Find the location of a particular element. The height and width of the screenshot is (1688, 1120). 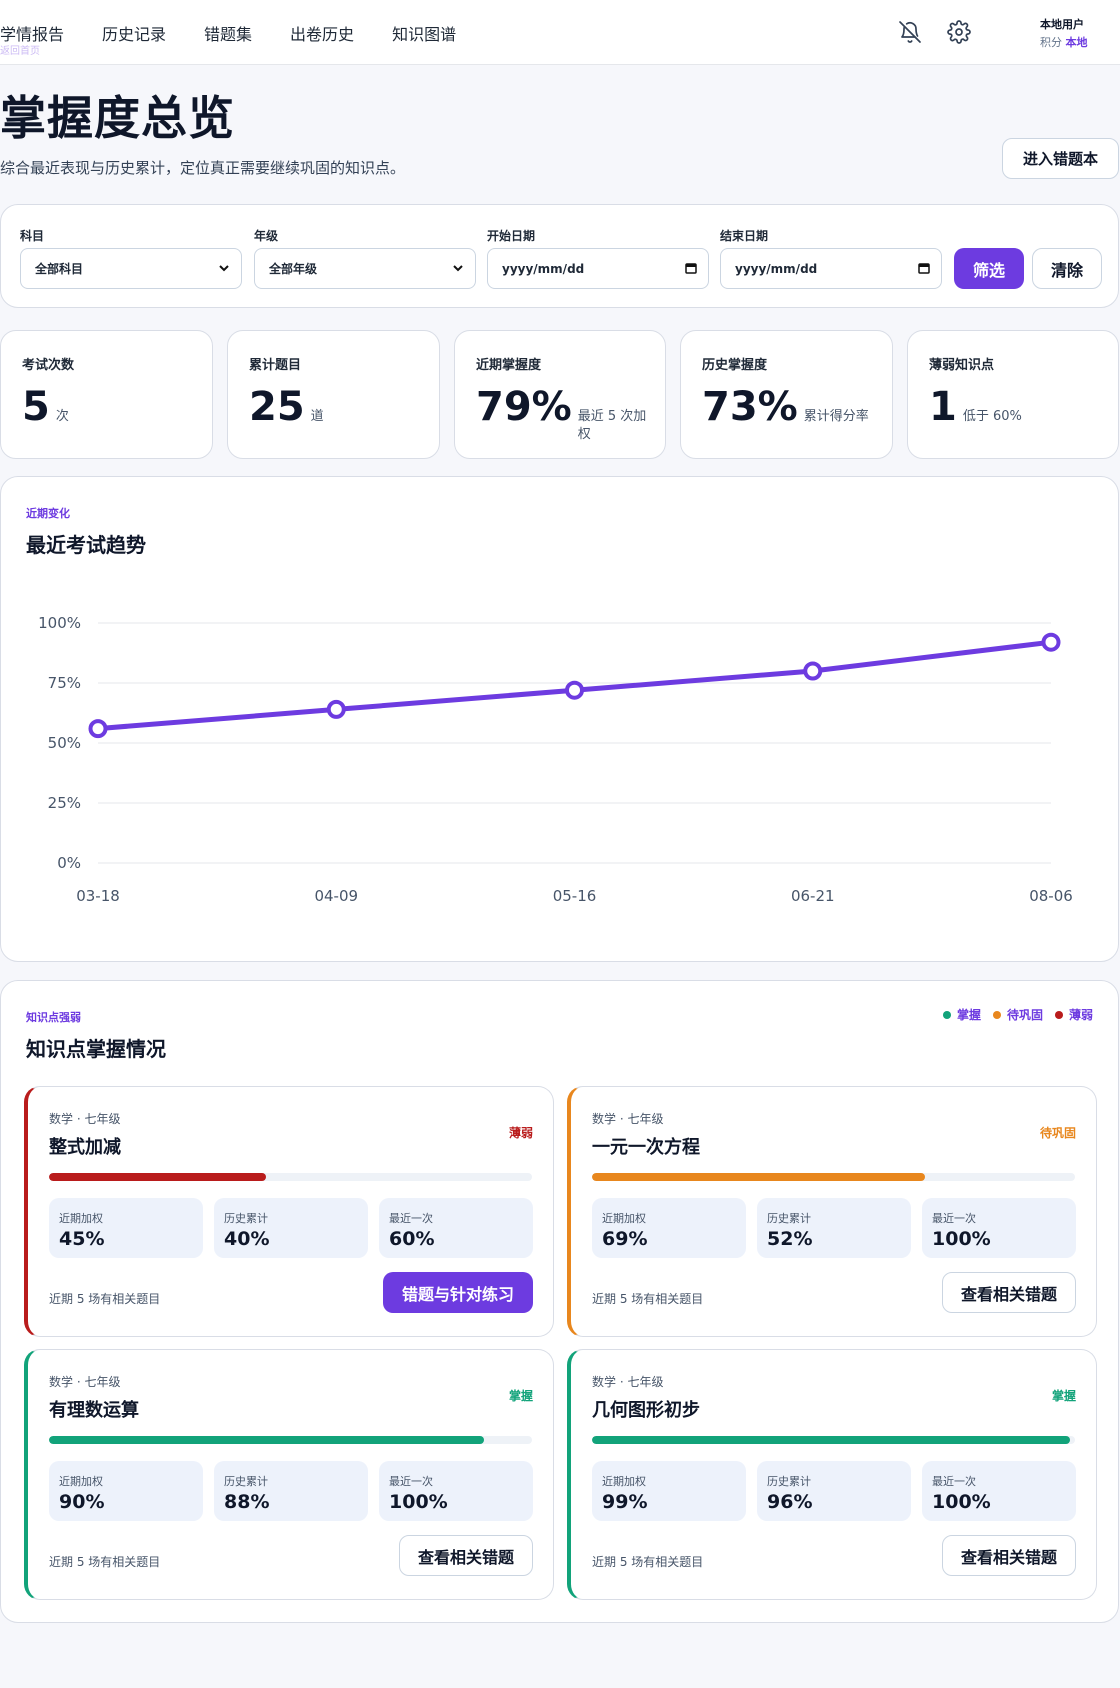

stat-unit: 道 is located at coordinates (317, 416).